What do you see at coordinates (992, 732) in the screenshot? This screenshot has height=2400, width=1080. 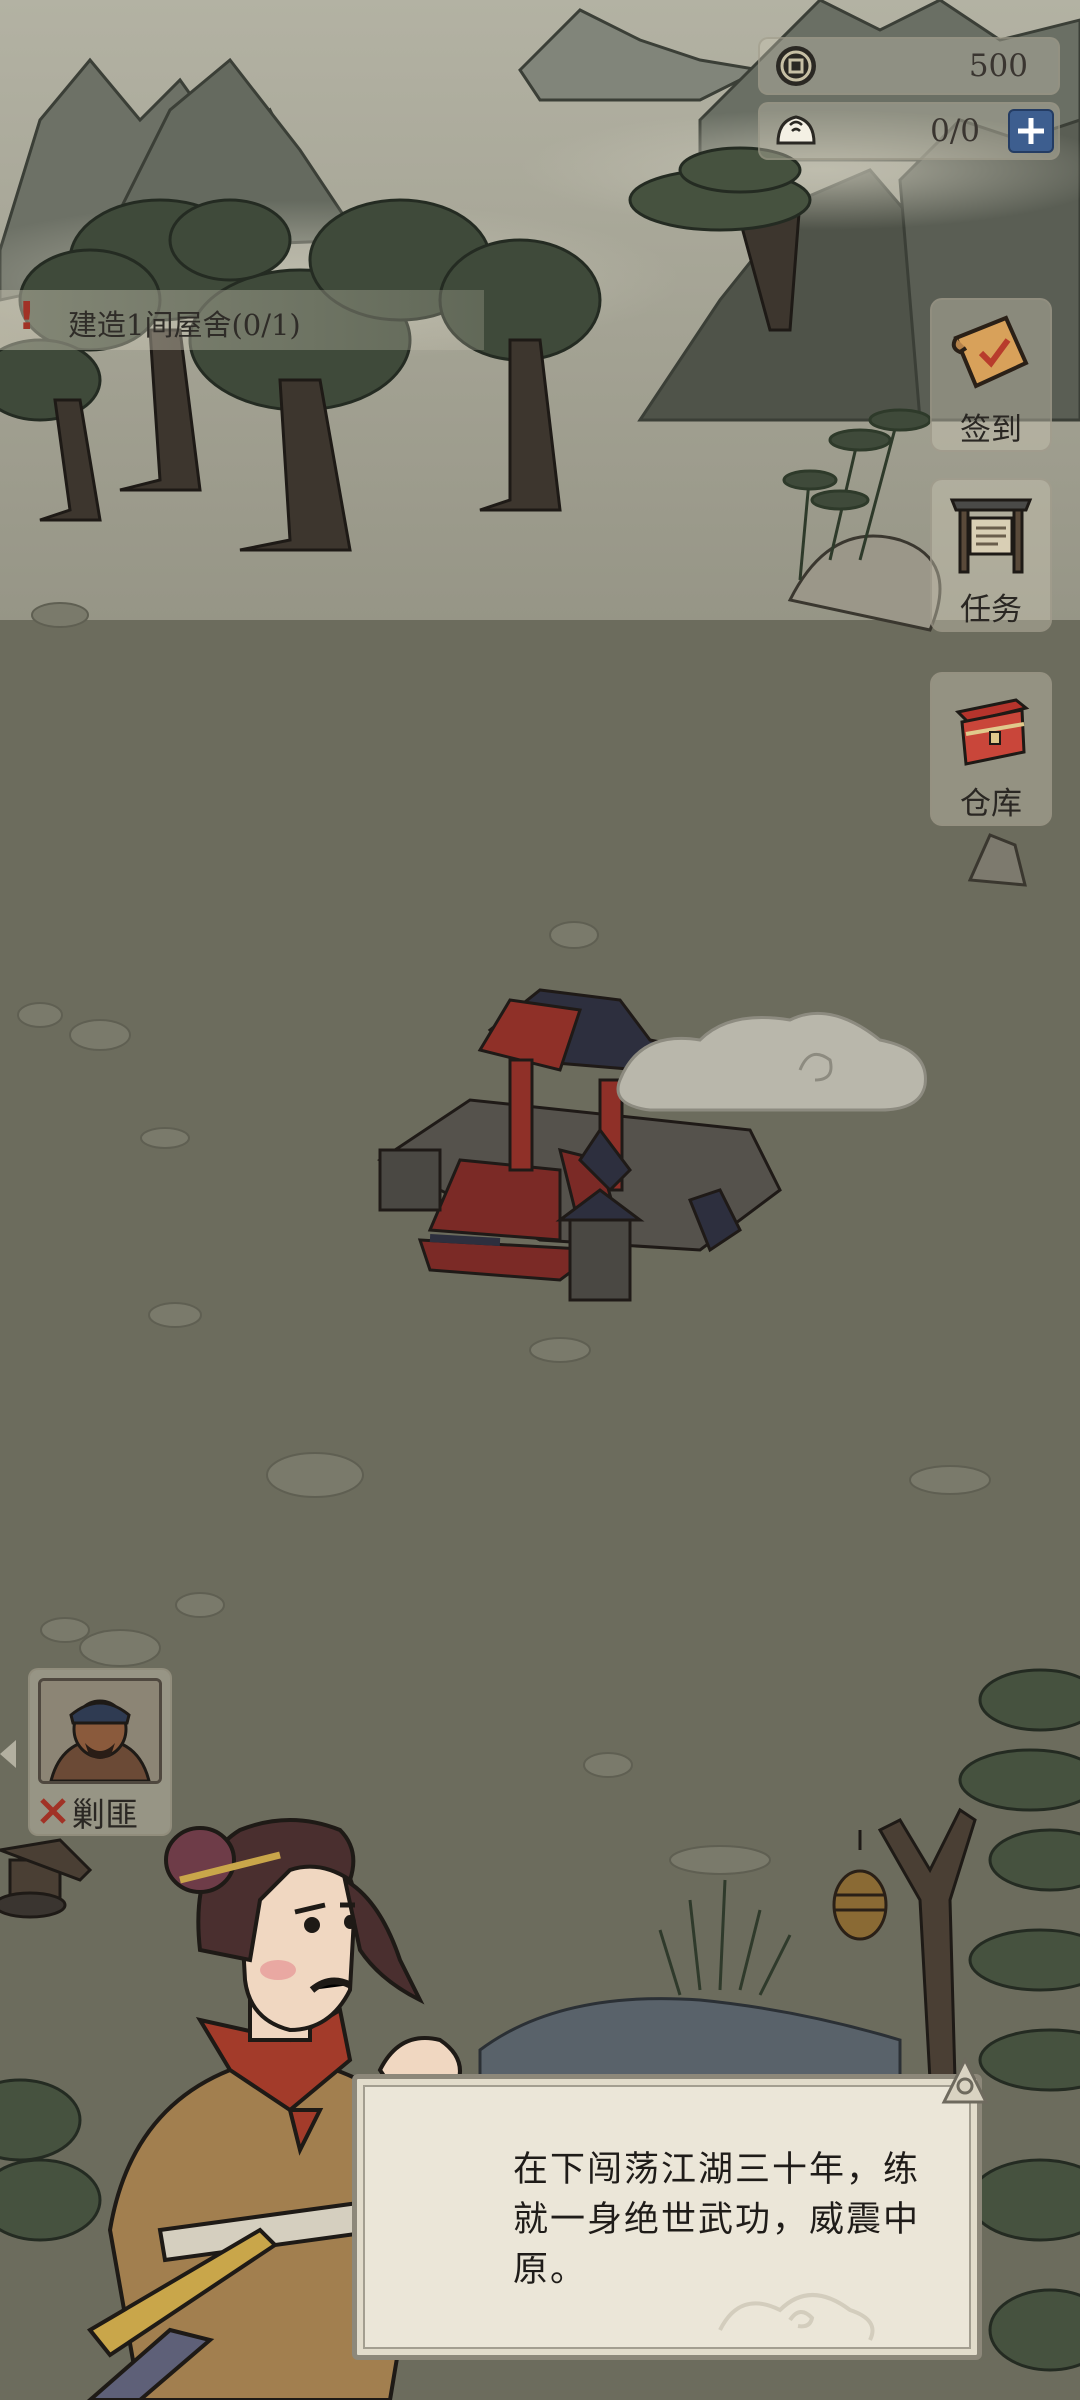 I see `chest-icon` at bounding box center [992, 732].